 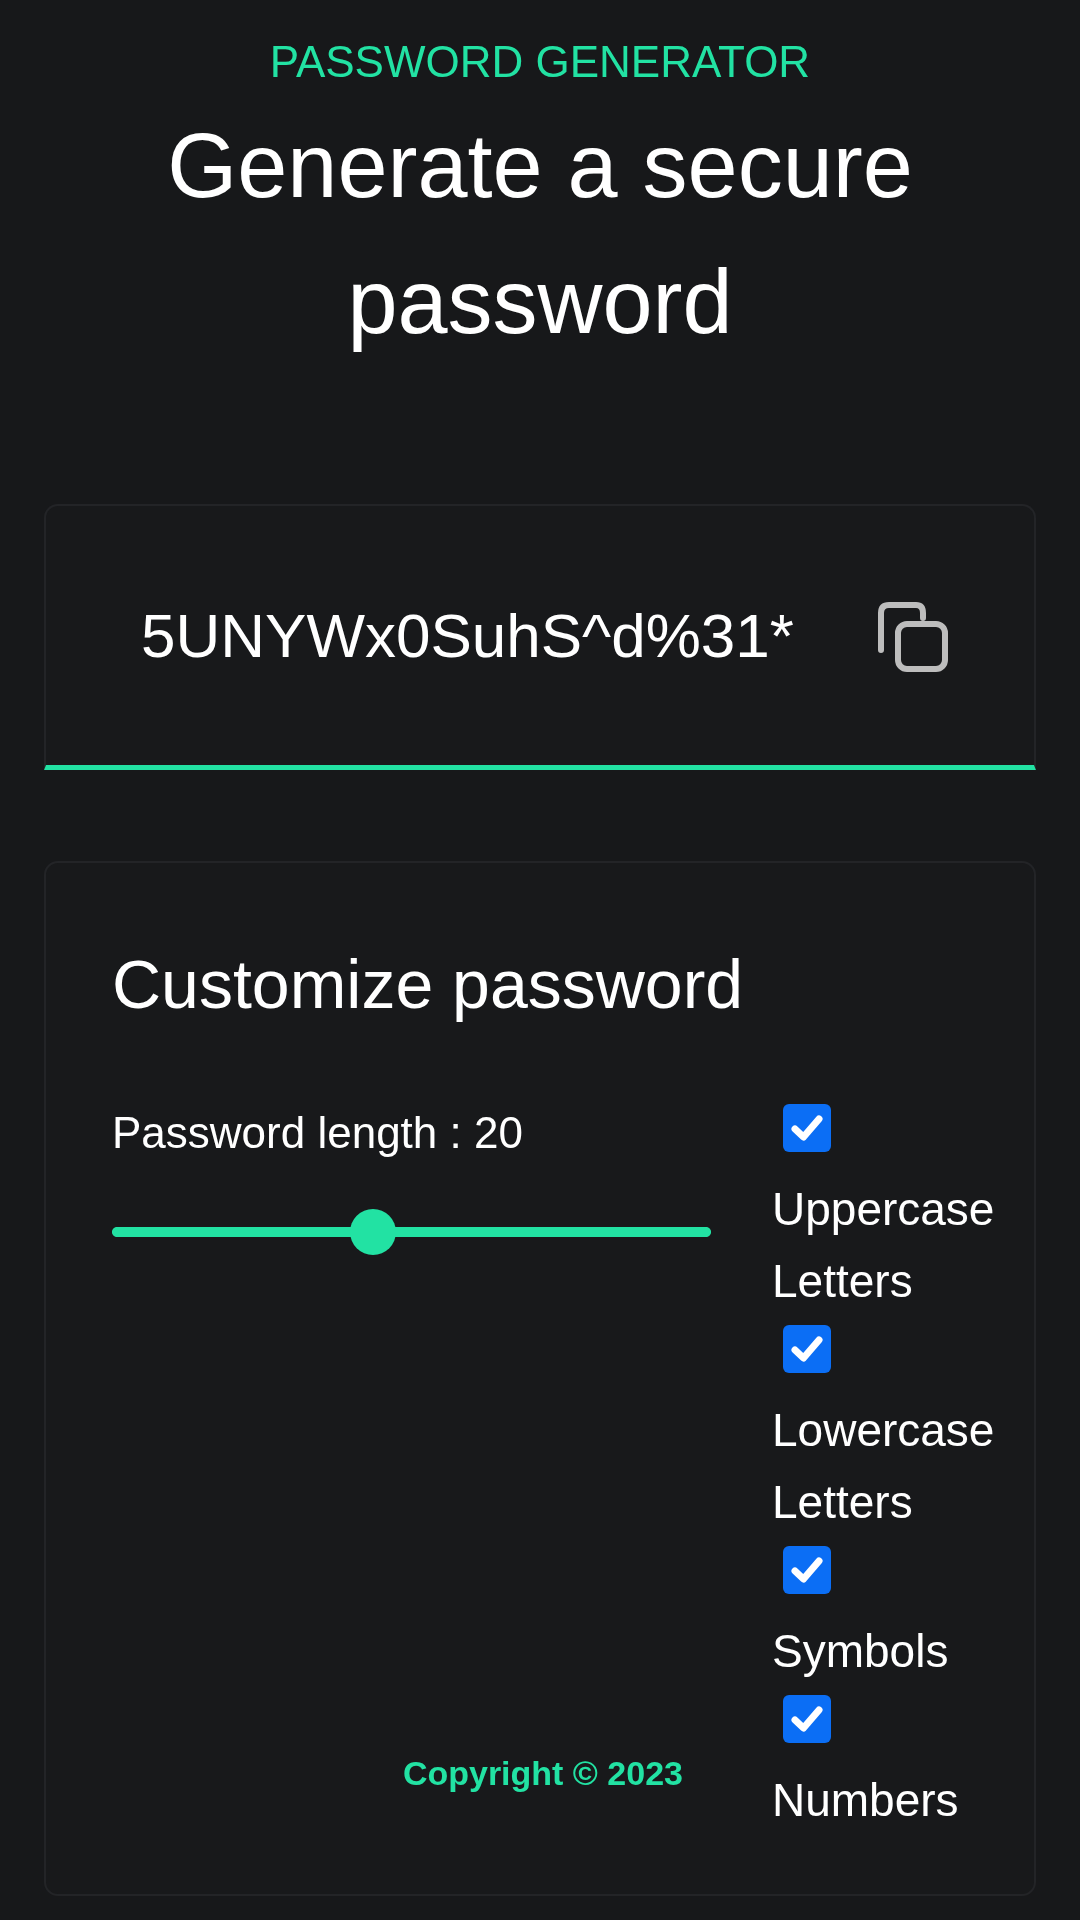 I want to click on checkbox-label: Numbers, so click(x=865, y=1800).